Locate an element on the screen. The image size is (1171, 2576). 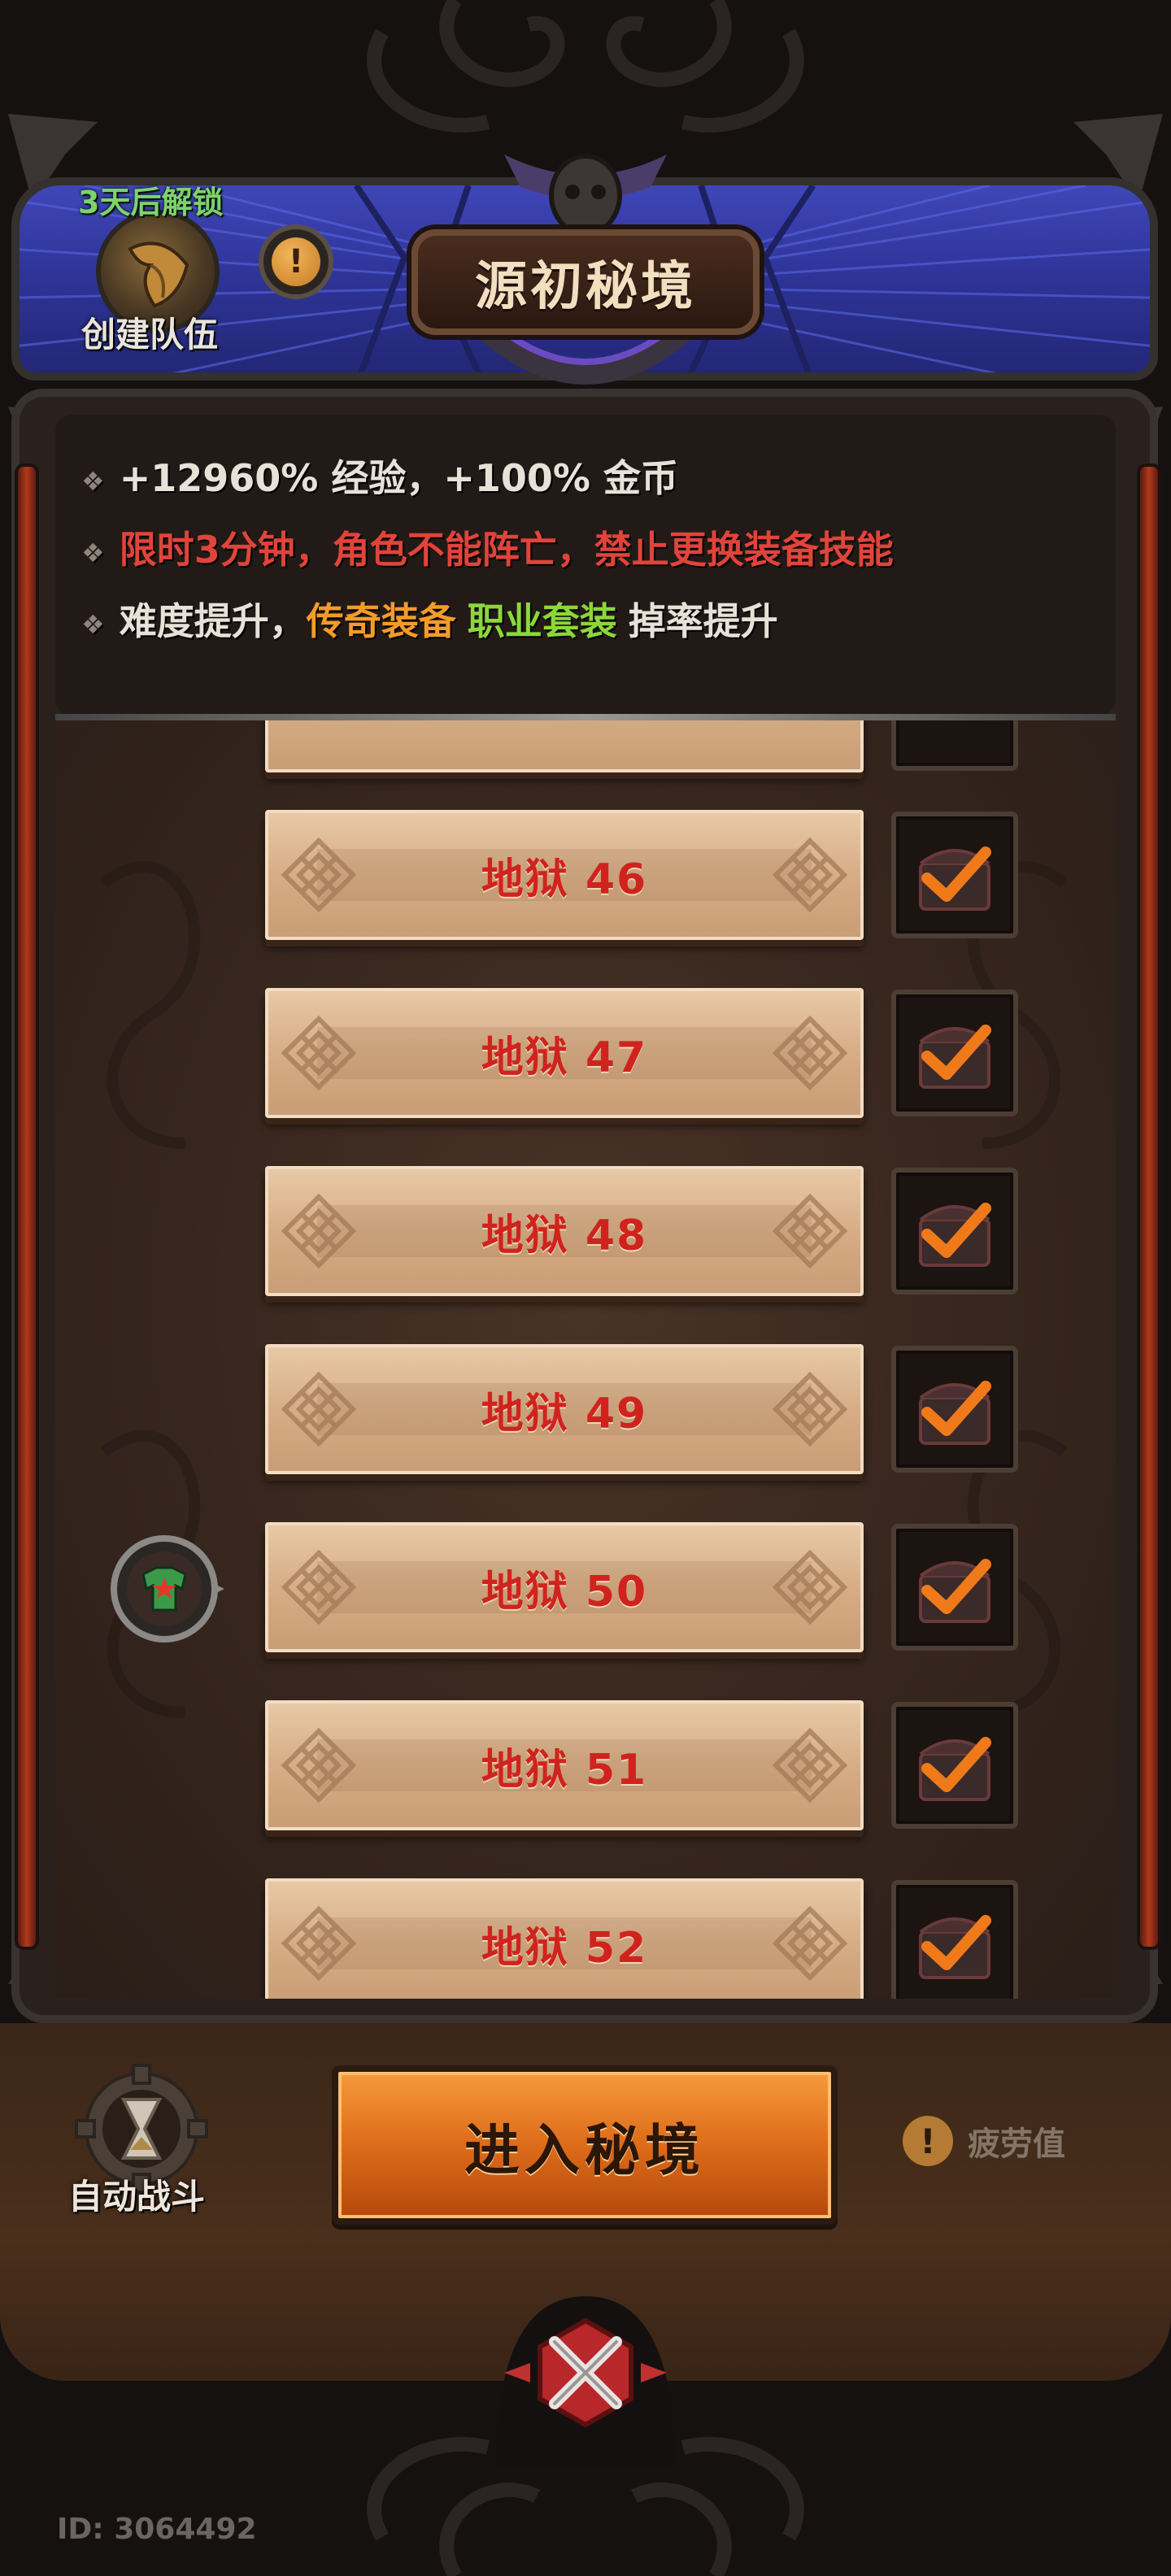
level-row: 地狱 51 is located at coordinates (585, 1765).